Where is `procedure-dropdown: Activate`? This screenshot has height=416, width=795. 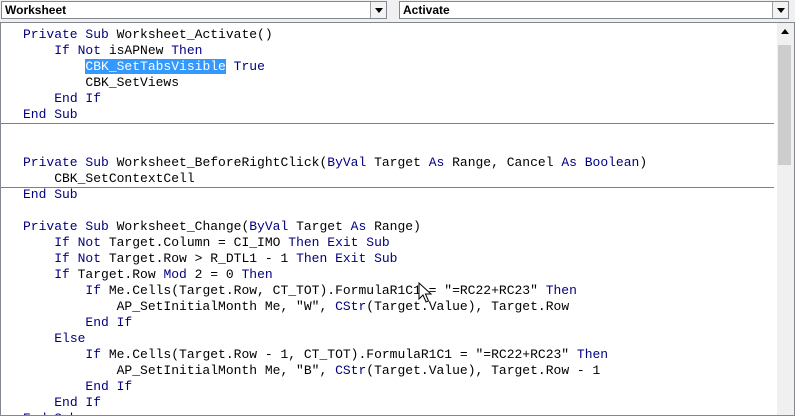 procedure-dropdown: Activate is located at coordinates (594, 10).